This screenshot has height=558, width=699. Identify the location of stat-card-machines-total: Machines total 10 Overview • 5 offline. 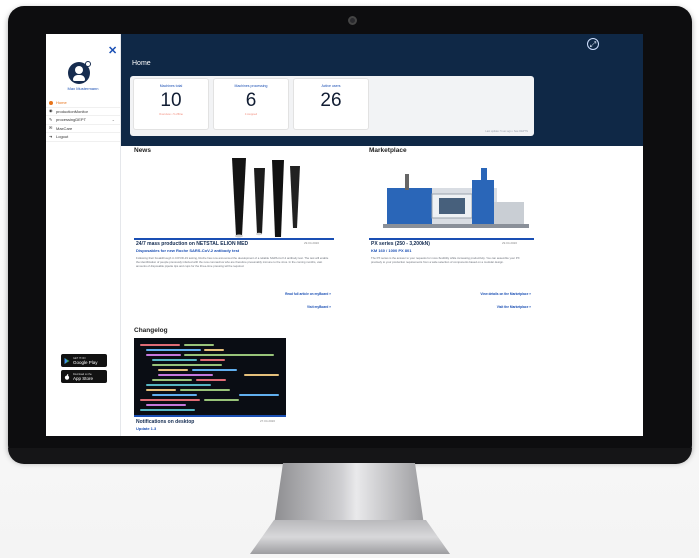
(171, 104).